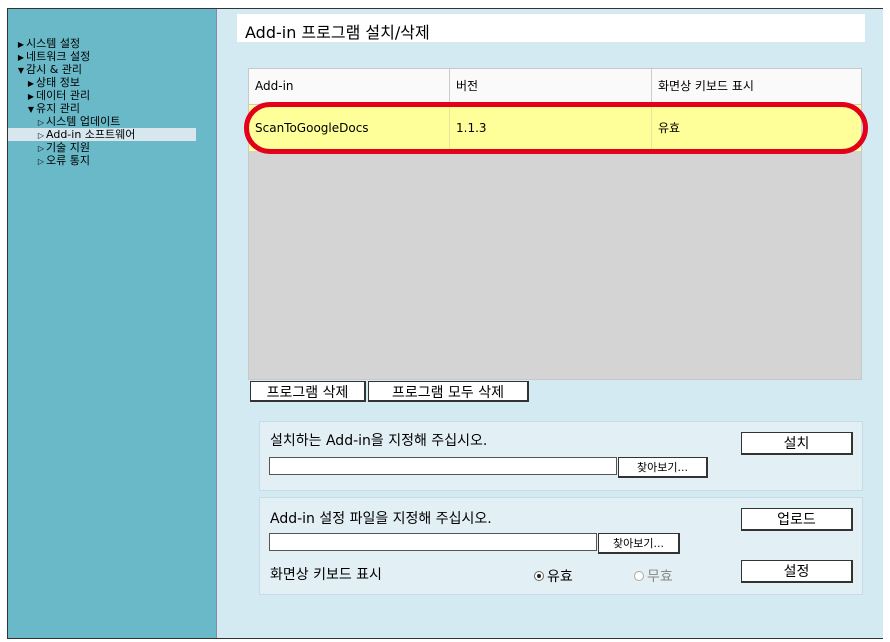 This screenshot has width=890, height=642. What do you see at coordinates (551, 86) in the screenshot?
I see `column-header-version: 버전` at bounding box center [551, 86].